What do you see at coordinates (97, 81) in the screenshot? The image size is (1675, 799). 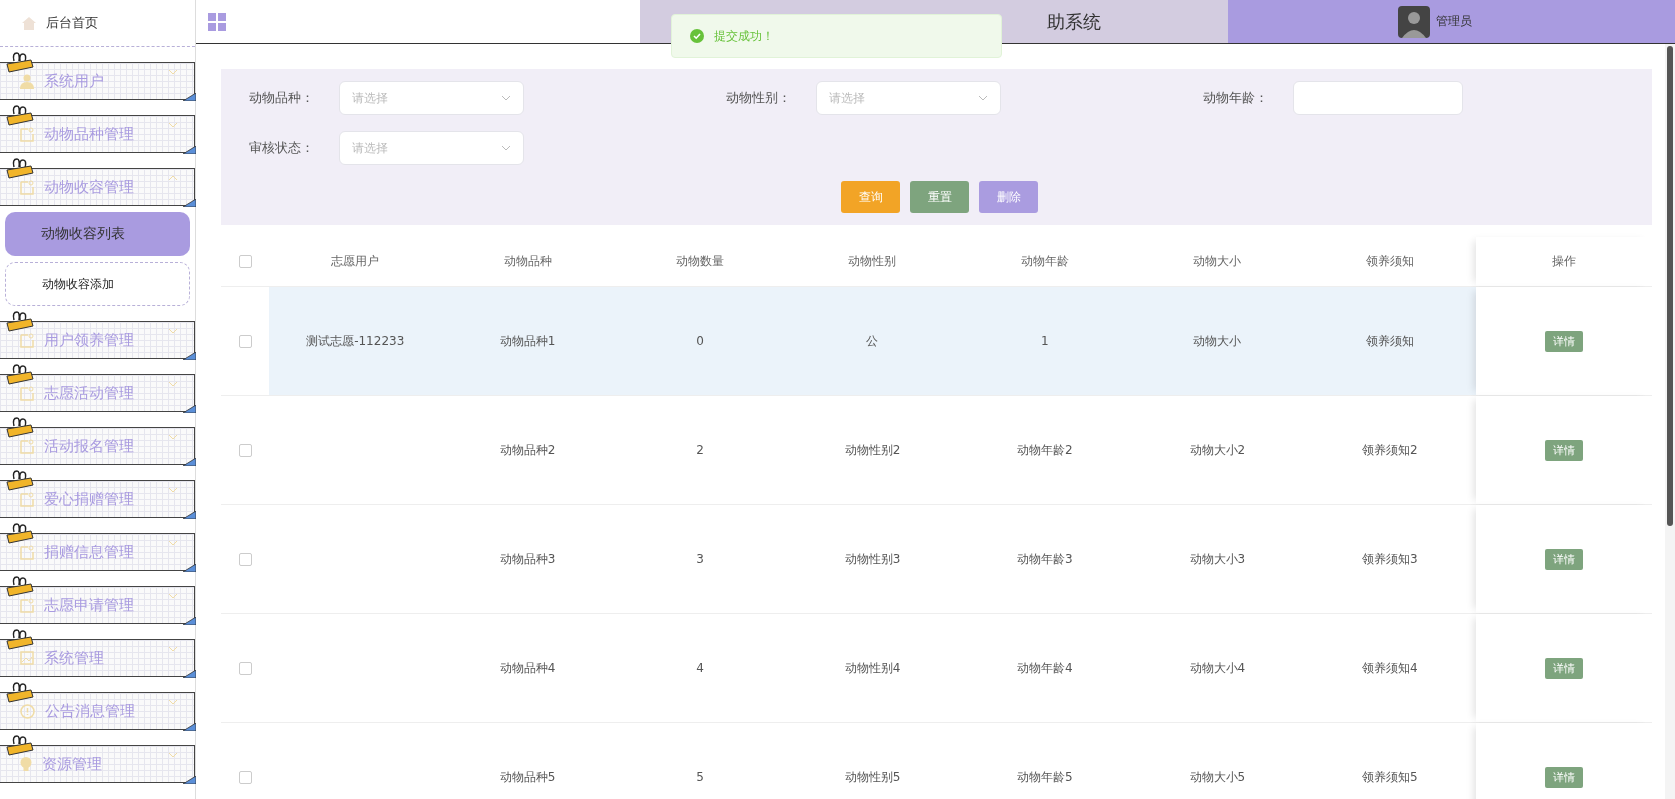 I see `menu-item: 系统用户` at bounding box center [97, 81].